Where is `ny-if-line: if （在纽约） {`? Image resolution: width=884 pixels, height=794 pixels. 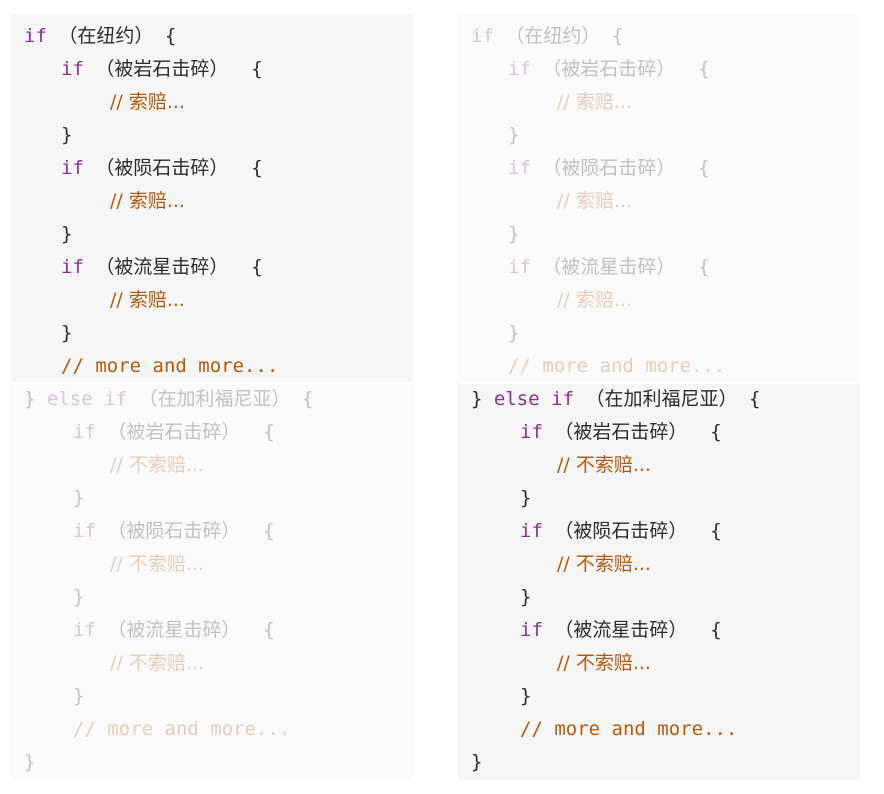 ny-if-line: if （在纽约） { is located at coordinates (547, 36).